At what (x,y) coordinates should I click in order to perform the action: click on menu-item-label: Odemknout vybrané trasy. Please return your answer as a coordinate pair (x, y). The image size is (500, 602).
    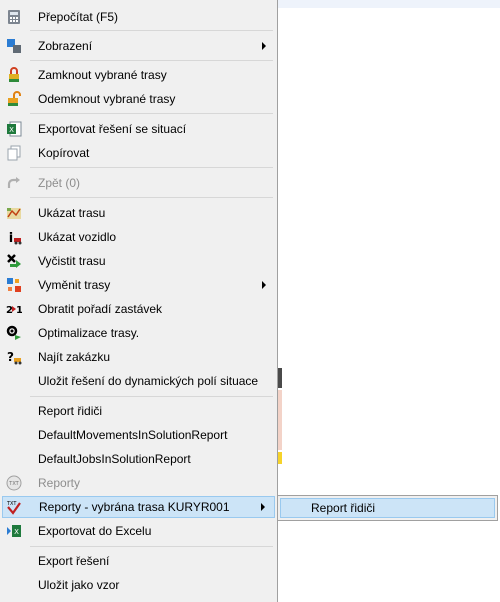
    Looking at the image, I should click on (107, 99).